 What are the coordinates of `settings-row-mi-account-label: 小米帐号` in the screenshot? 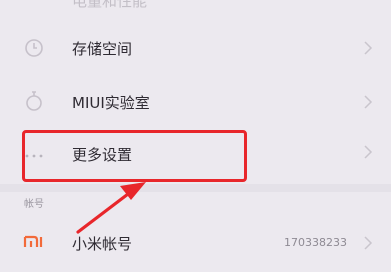 It's located at (102, 244).